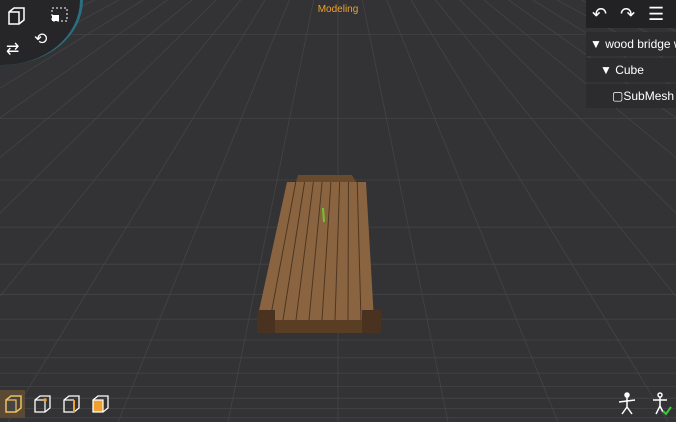  Describe the element at coordinates (627, 404) in the screenshot. I see `rig-icon` at that location.